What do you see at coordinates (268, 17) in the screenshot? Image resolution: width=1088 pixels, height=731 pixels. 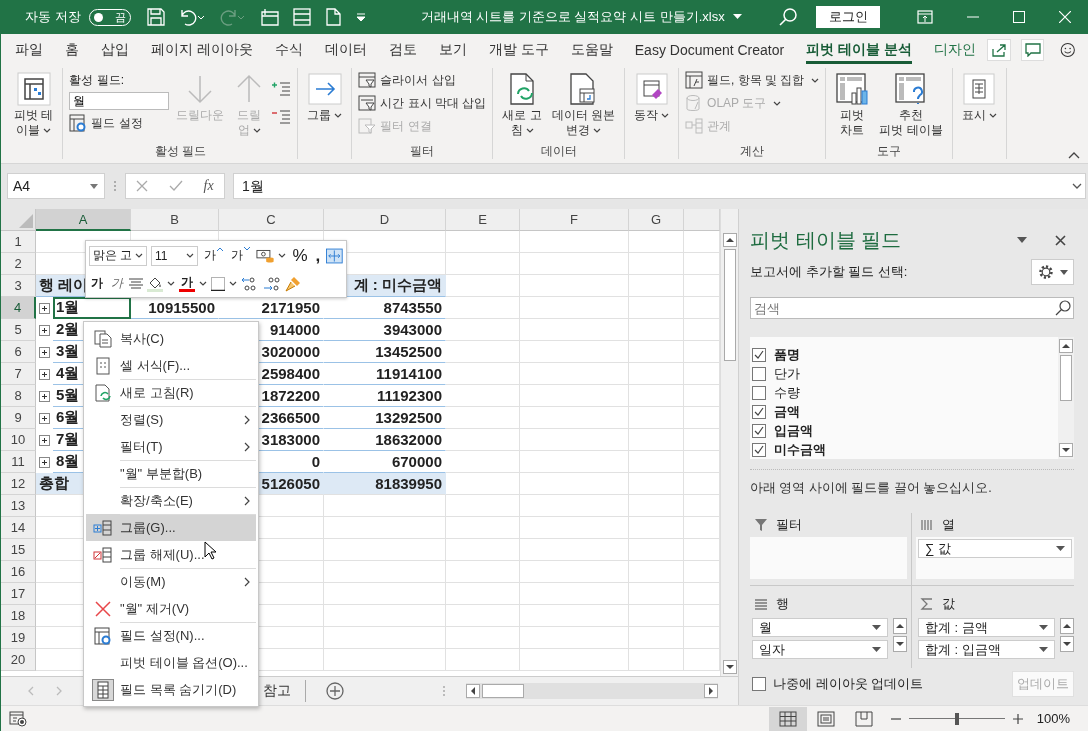 I see `new-sheet-icon` at bounding box center [268, 17].